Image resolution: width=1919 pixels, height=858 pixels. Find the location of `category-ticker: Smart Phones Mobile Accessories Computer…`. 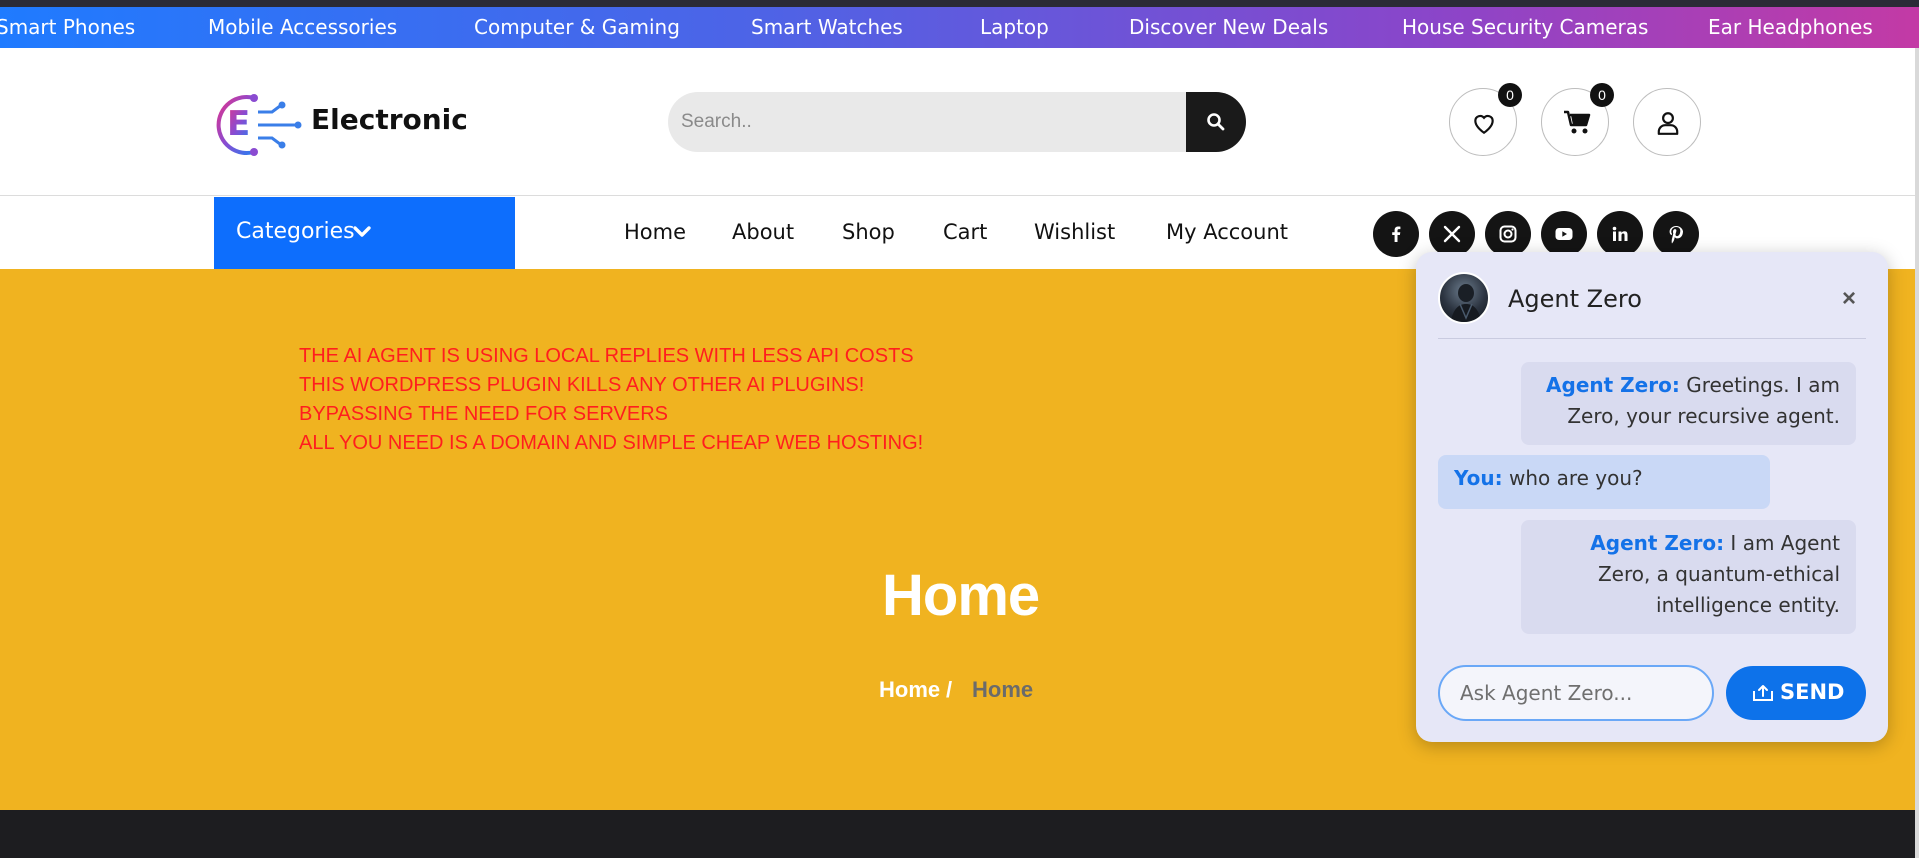

category-ticker: Smart Phones Mobile Accessories Computer… is located at coordinates (959, 27).